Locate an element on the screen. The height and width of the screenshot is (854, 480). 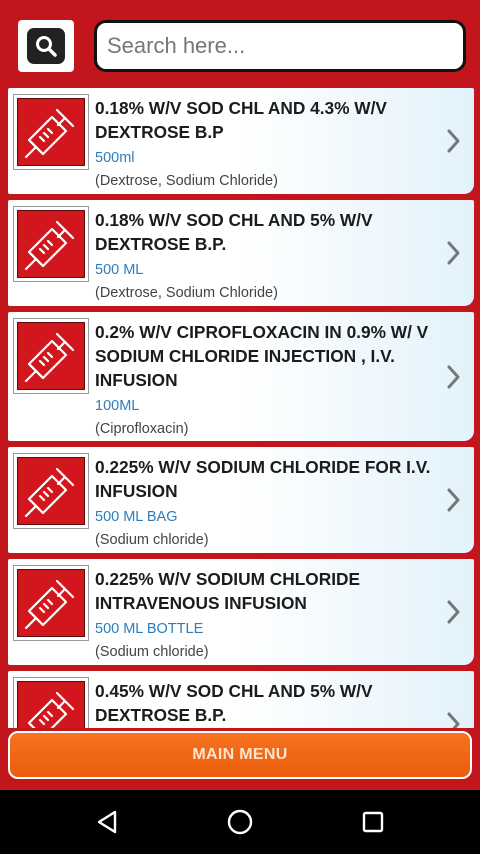
search-icon is located at coordinates (46, 46).